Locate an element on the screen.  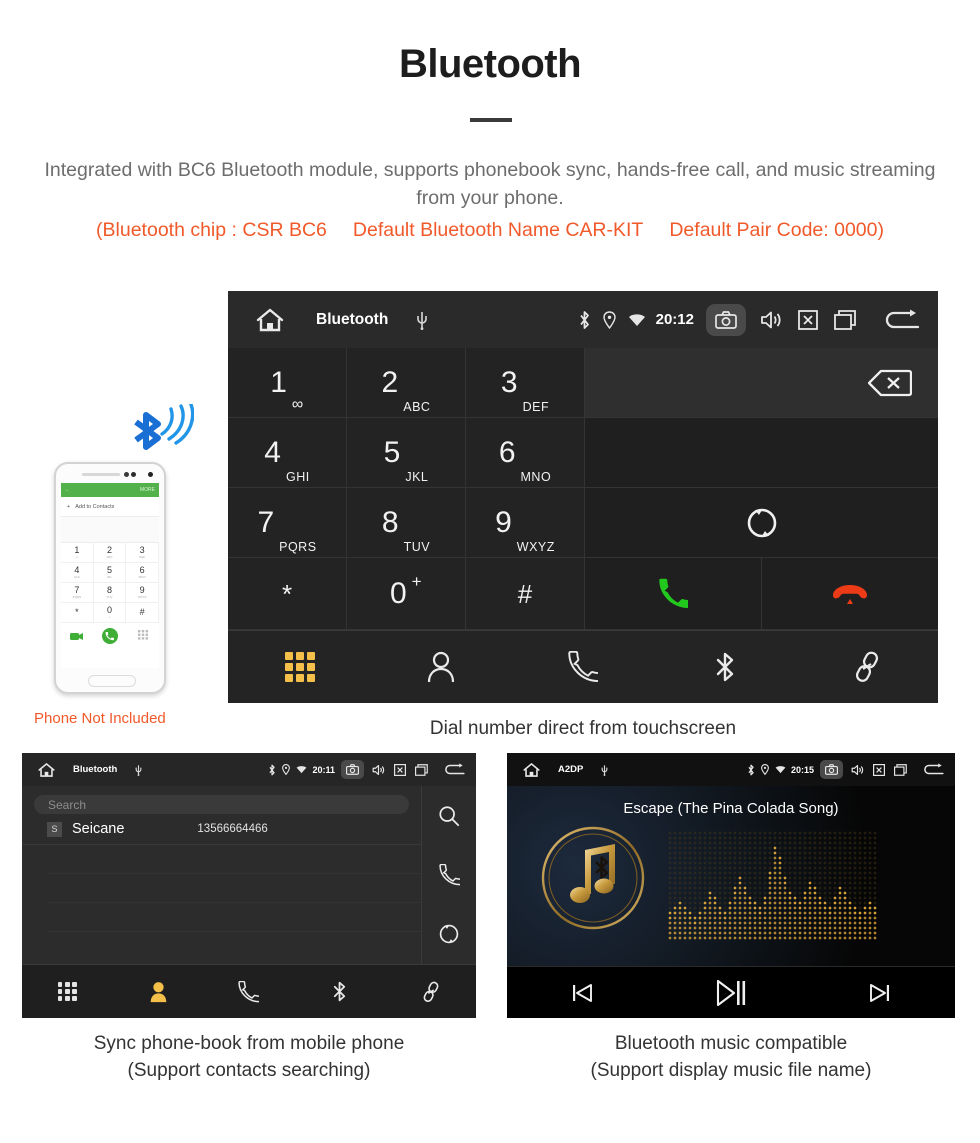
dial-key-9: 9 WXYZ is located at coordinates (525, 523).